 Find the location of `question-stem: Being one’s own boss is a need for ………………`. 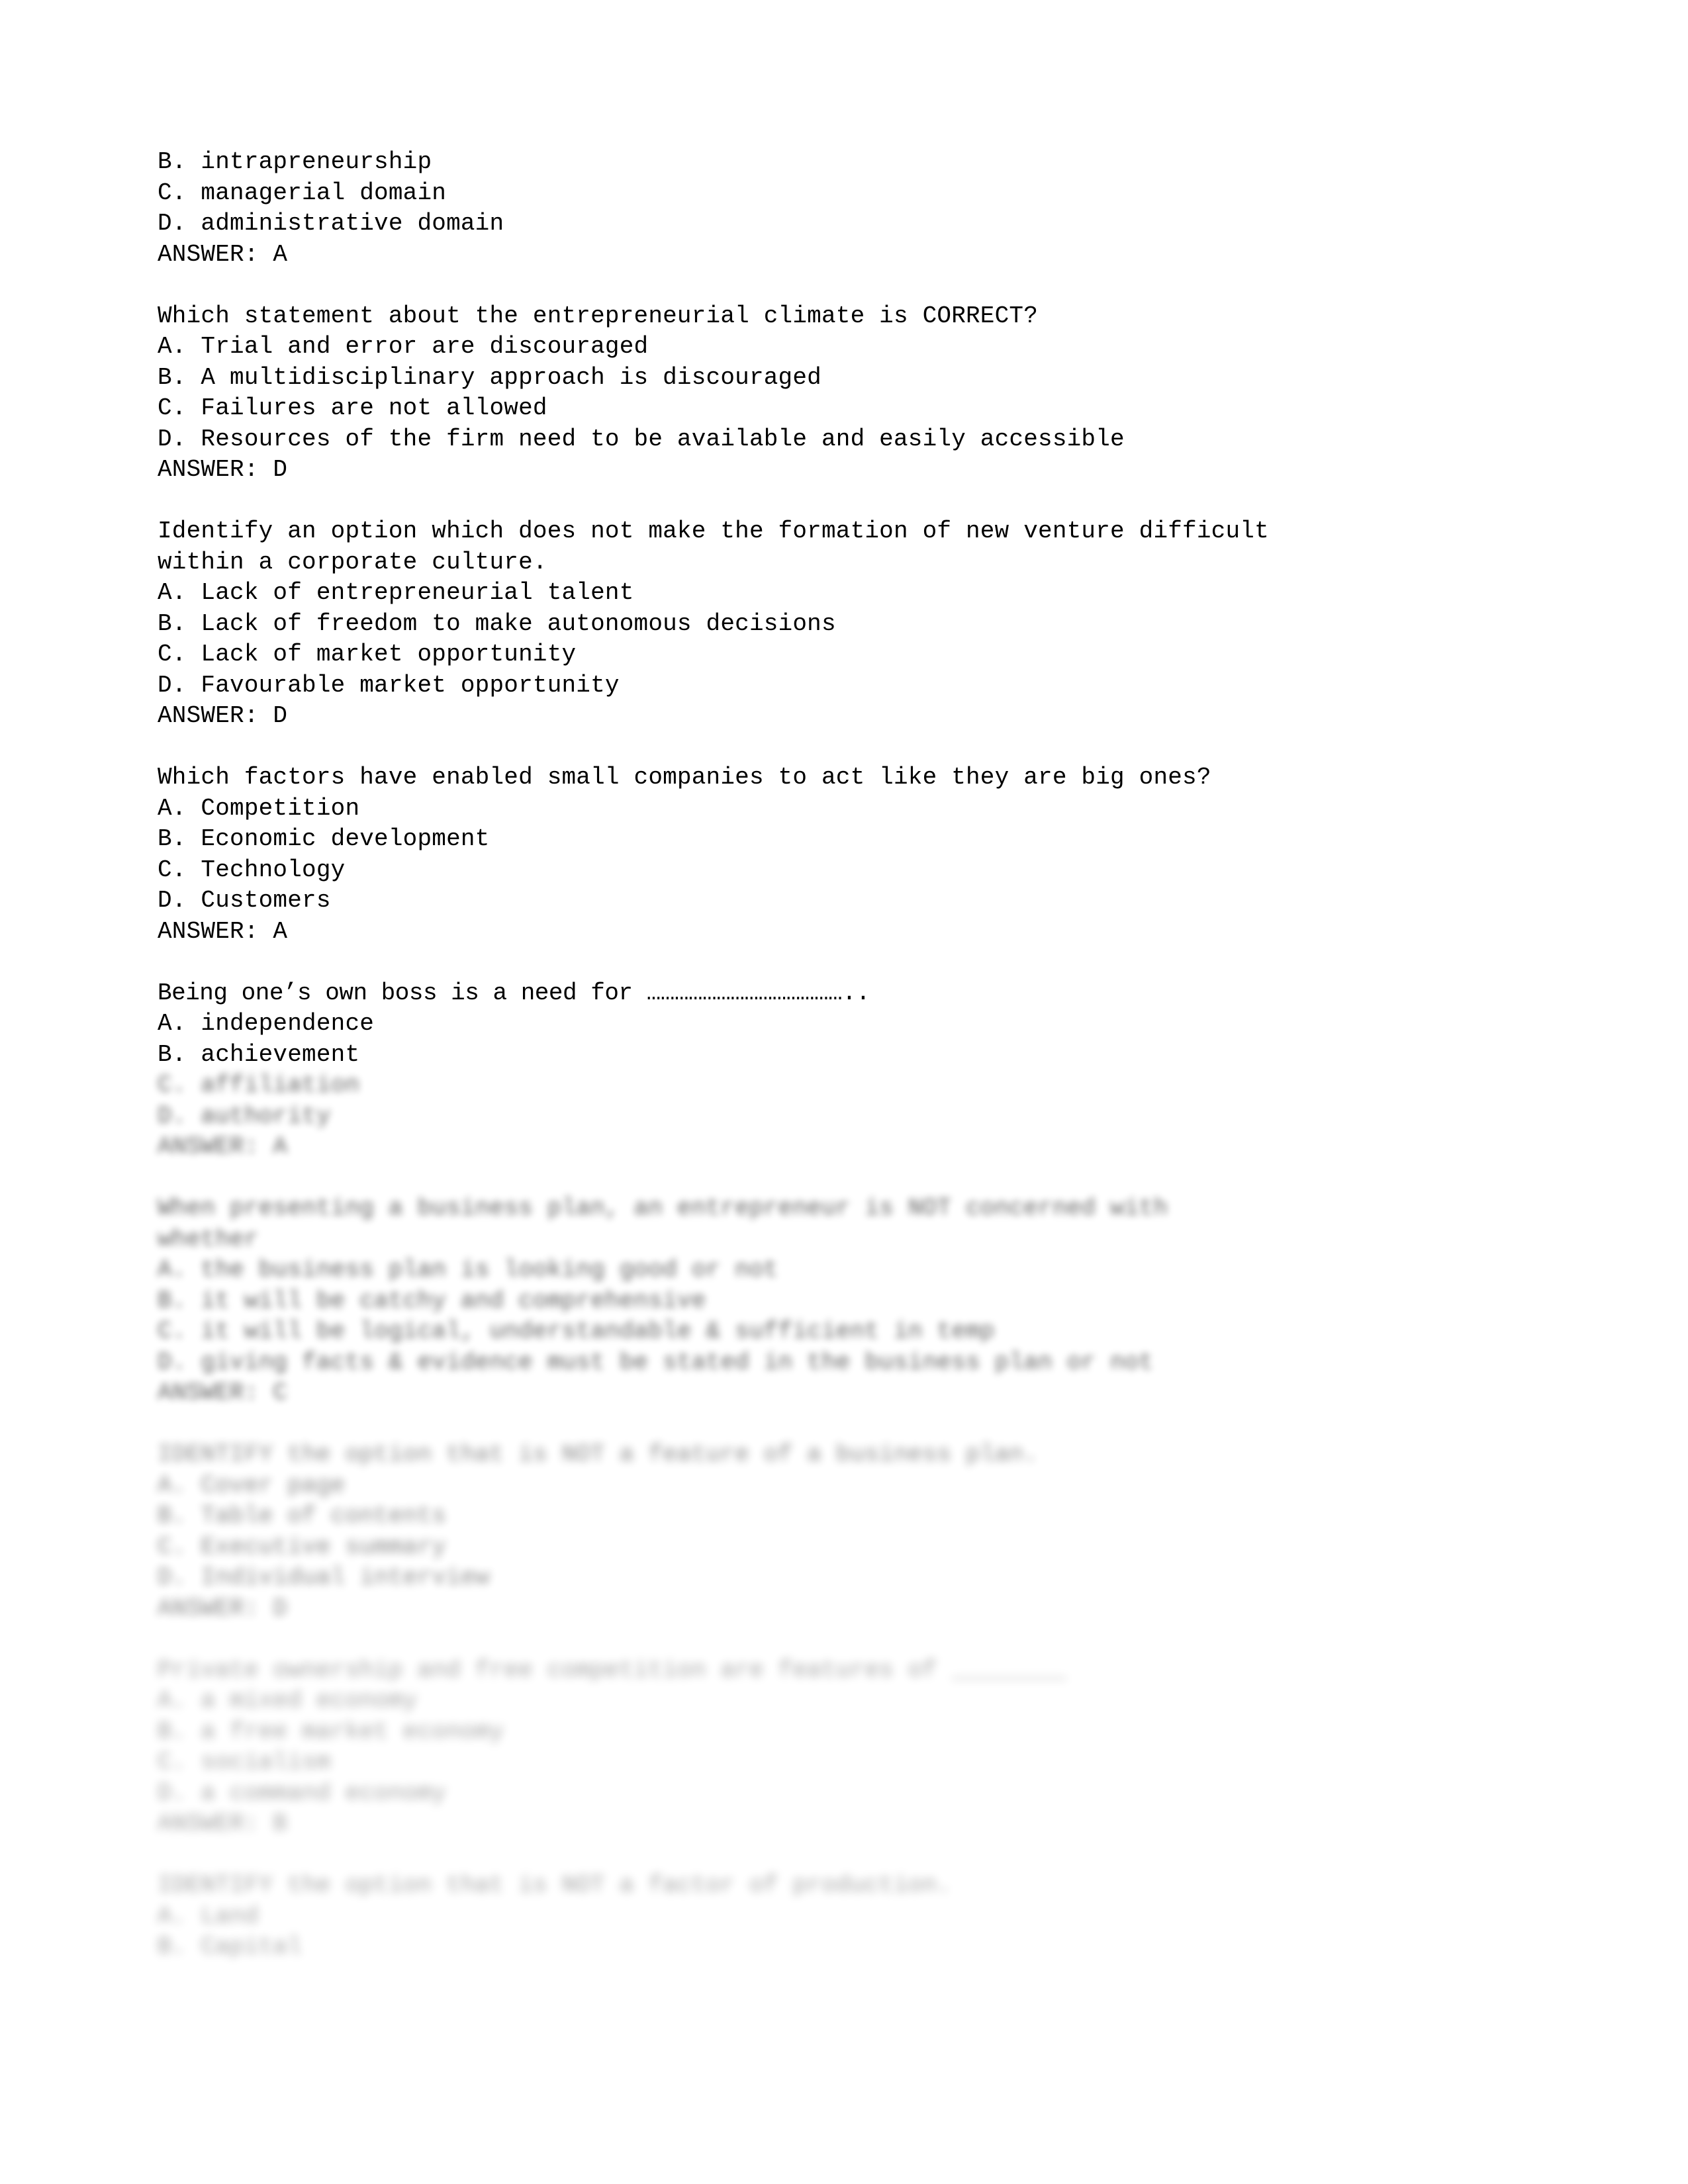

question-stem: Being one’s own boss is a need for ……………… is located at coordinates (514, 993).